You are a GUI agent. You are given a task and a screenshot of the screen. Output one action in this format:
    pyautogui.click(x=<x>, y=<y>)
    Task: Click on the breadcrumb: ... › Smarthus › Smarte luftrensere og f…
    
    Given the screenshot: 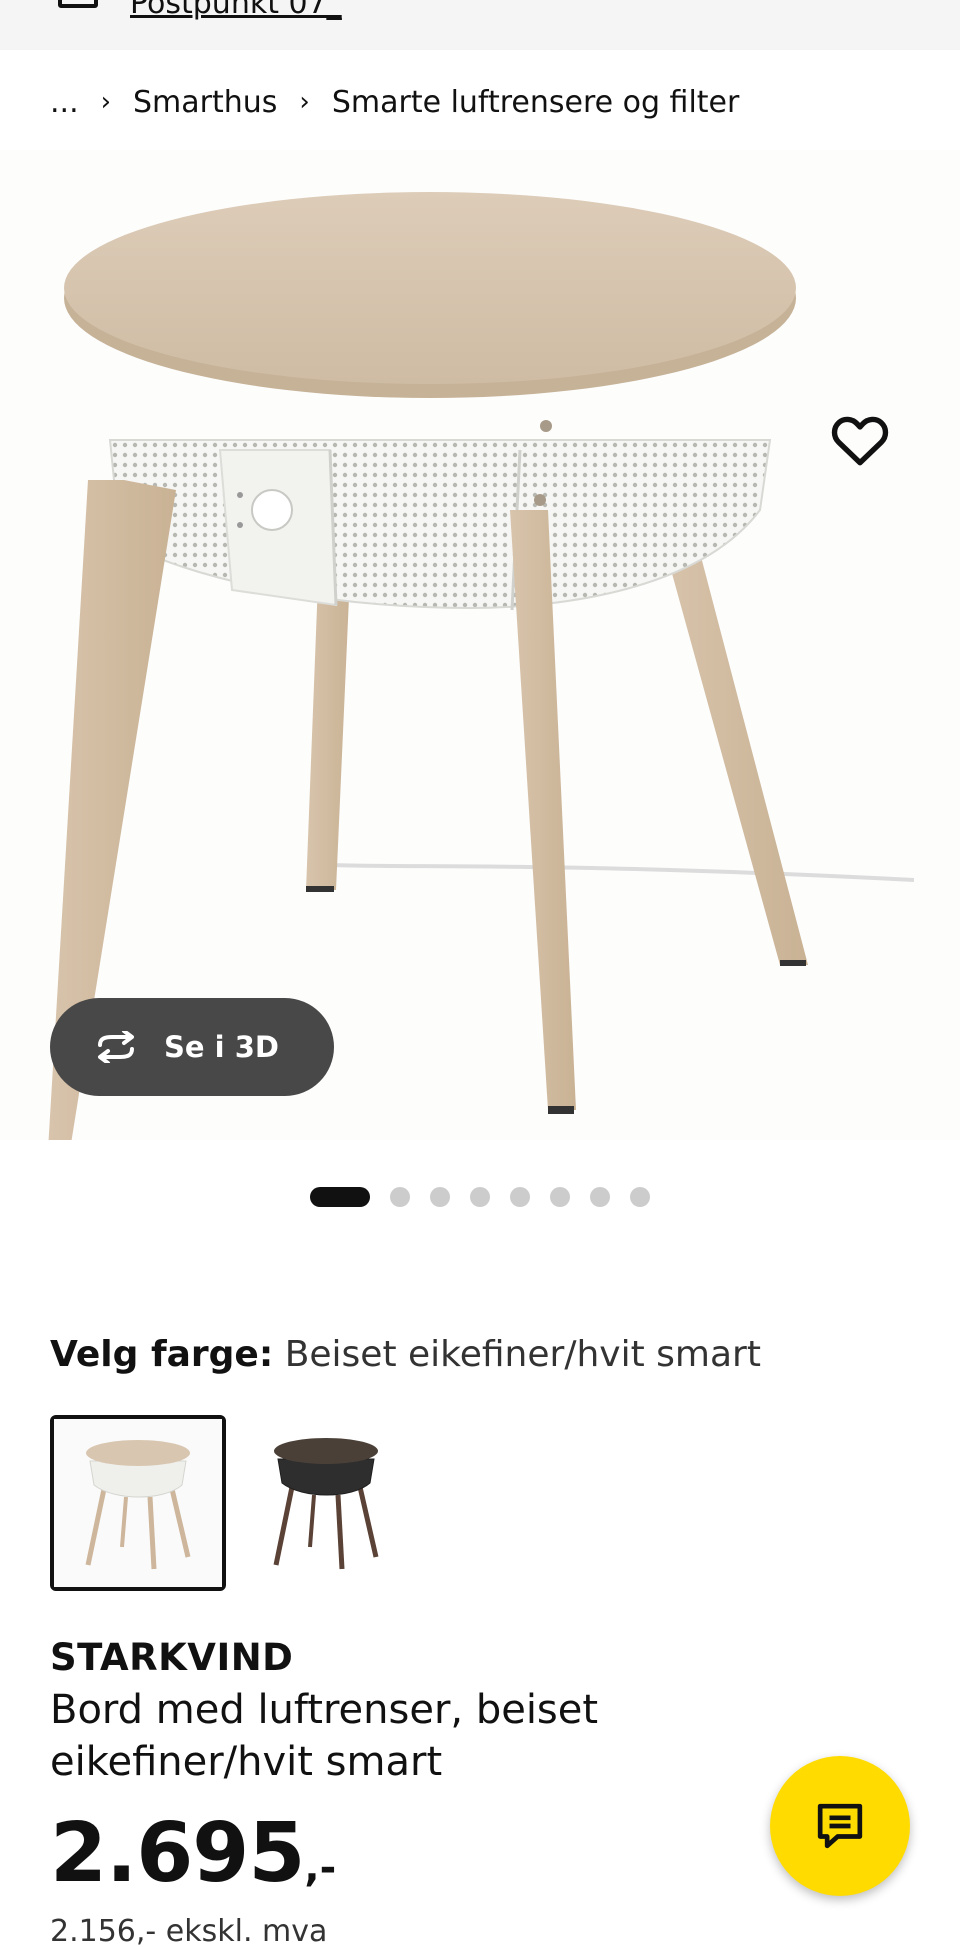 What is the action you would take?
    pyautogui.click(x=394, y=102)
    